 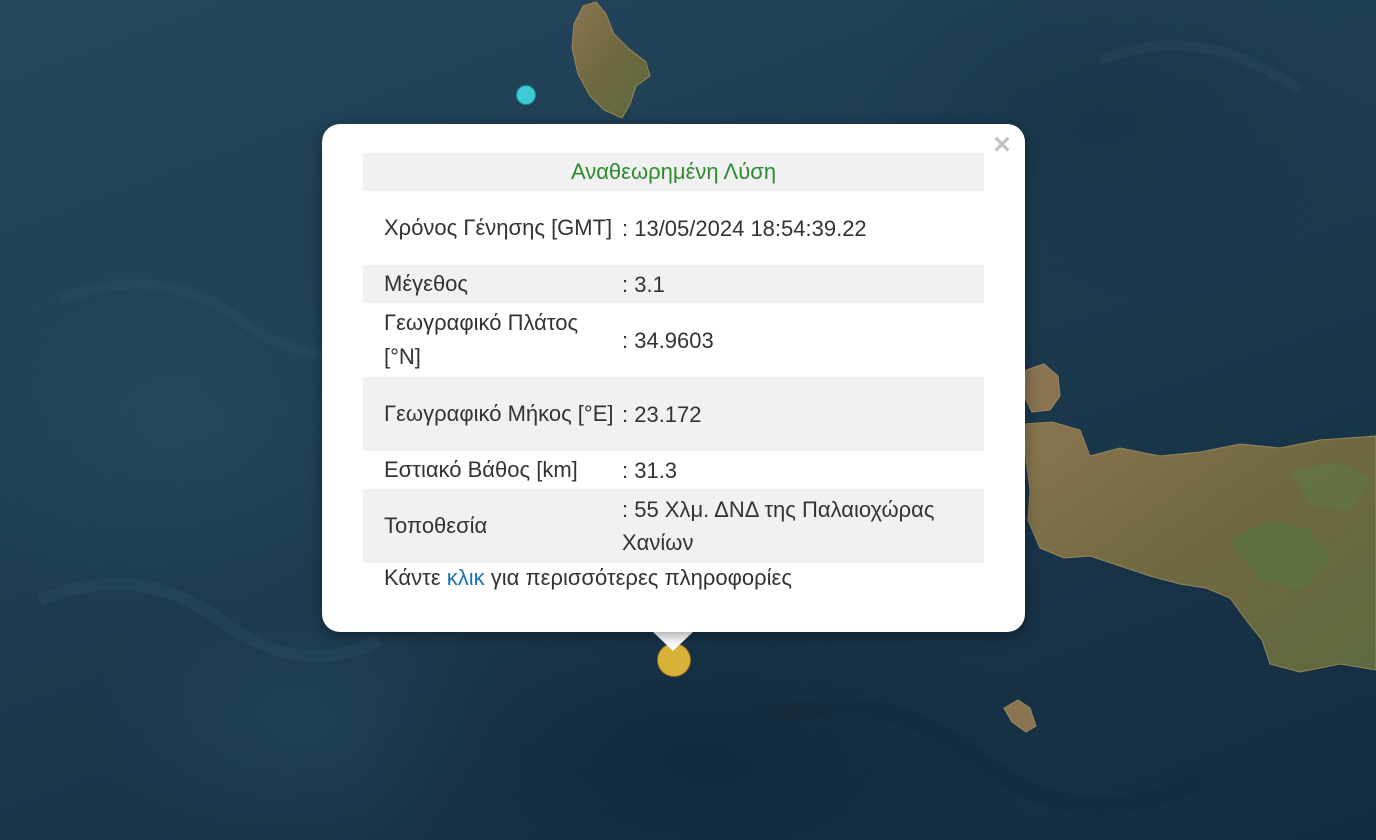 I want to click on row-value-depth: : 31.3, so click(x=650, y=470).